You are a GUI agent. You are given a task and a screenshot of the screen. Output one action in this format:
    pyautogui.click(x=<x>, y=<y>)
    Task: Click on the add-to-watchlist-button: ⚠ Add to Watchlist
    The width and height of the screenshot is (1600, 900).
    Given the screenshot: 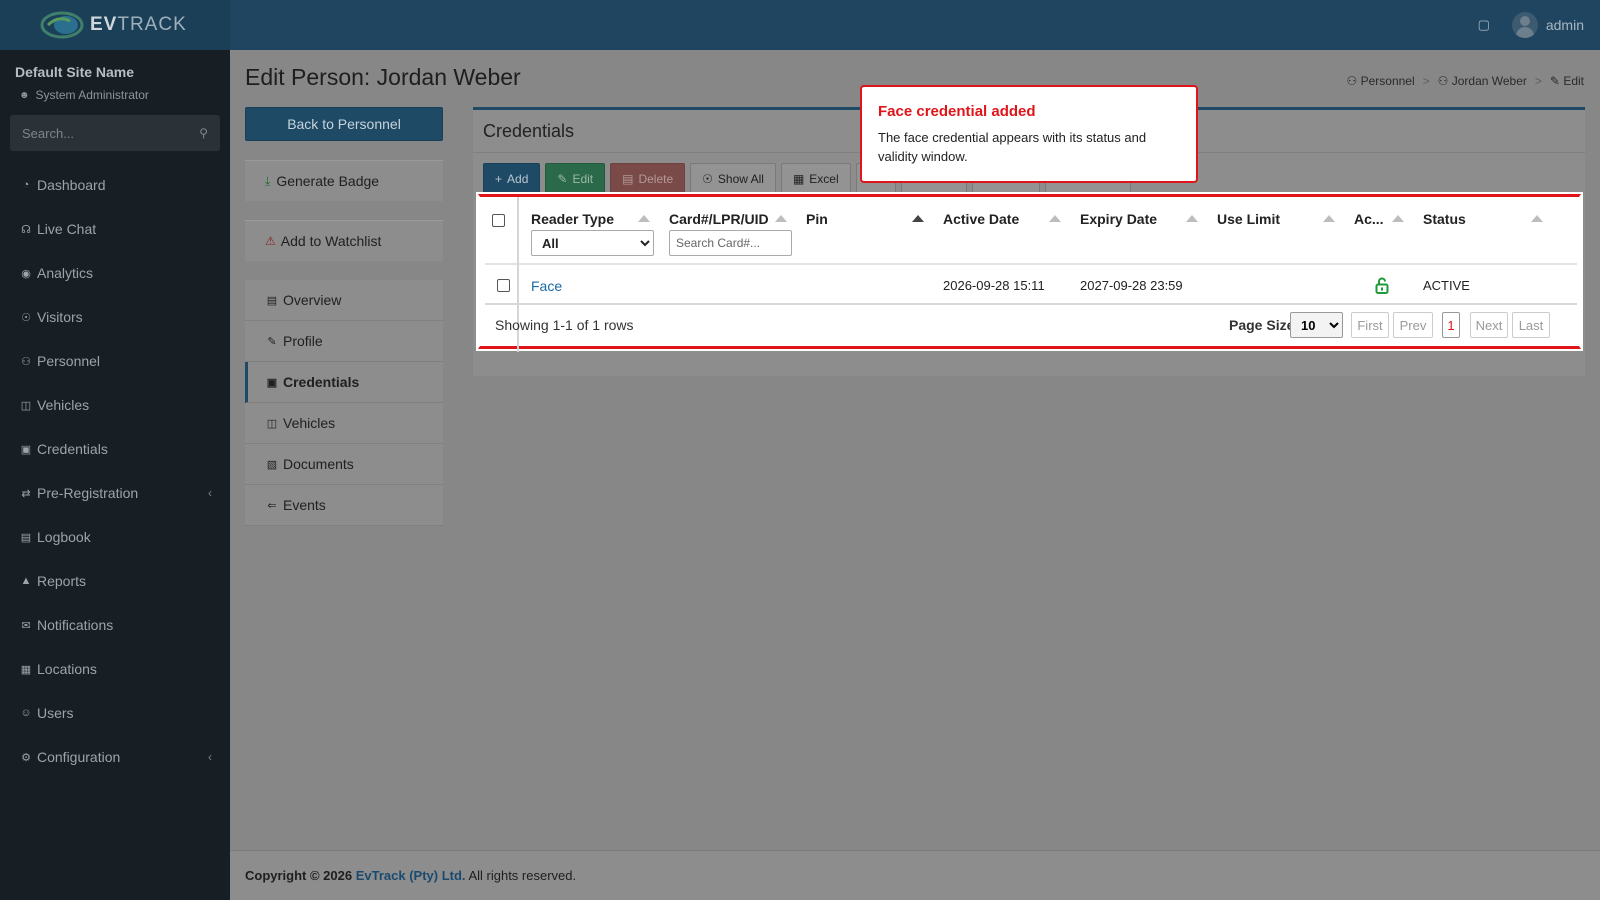 What is the action you would take?
    pyautogui.click(x=344, y=240)
    